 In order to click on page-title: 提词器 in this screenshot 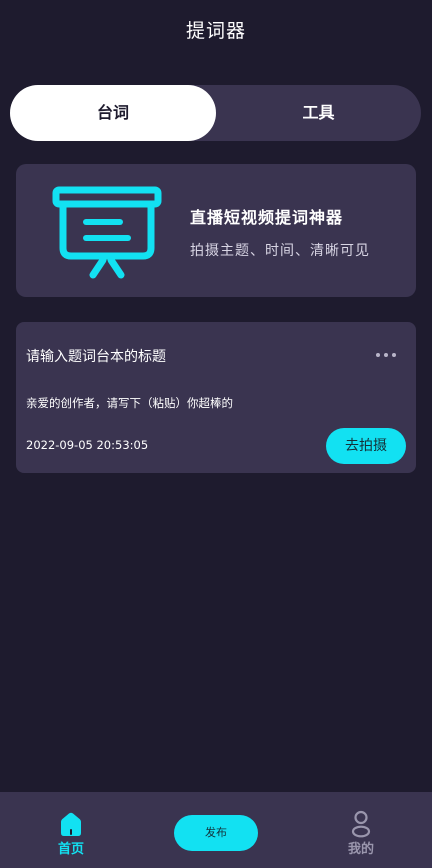, I will do `click(215, 31)`.